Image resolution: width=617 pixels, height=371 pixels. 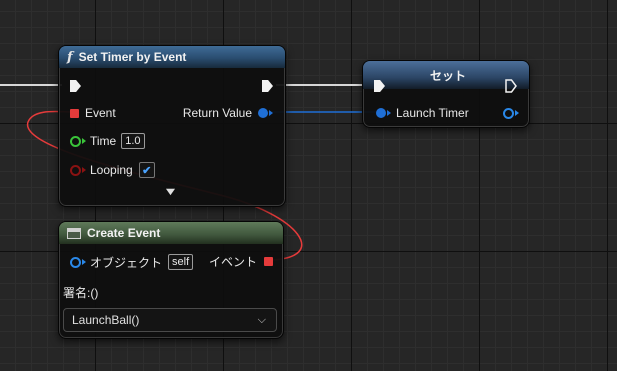 What do you see at coordinates (75, 86) in the screenshot?
I see `exec-in-pin` at bounding box center [75, 86].